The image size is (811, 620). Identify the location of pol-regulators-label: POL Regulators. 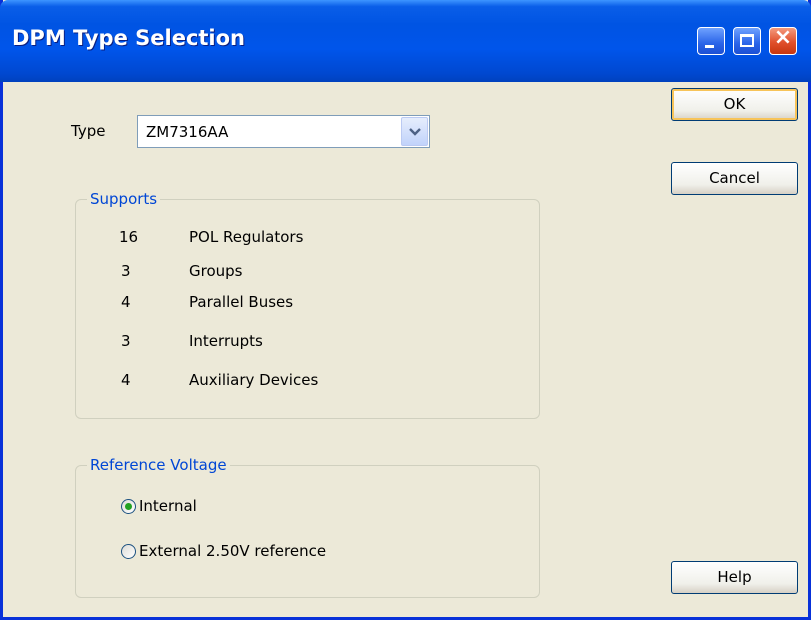
(246, 237).